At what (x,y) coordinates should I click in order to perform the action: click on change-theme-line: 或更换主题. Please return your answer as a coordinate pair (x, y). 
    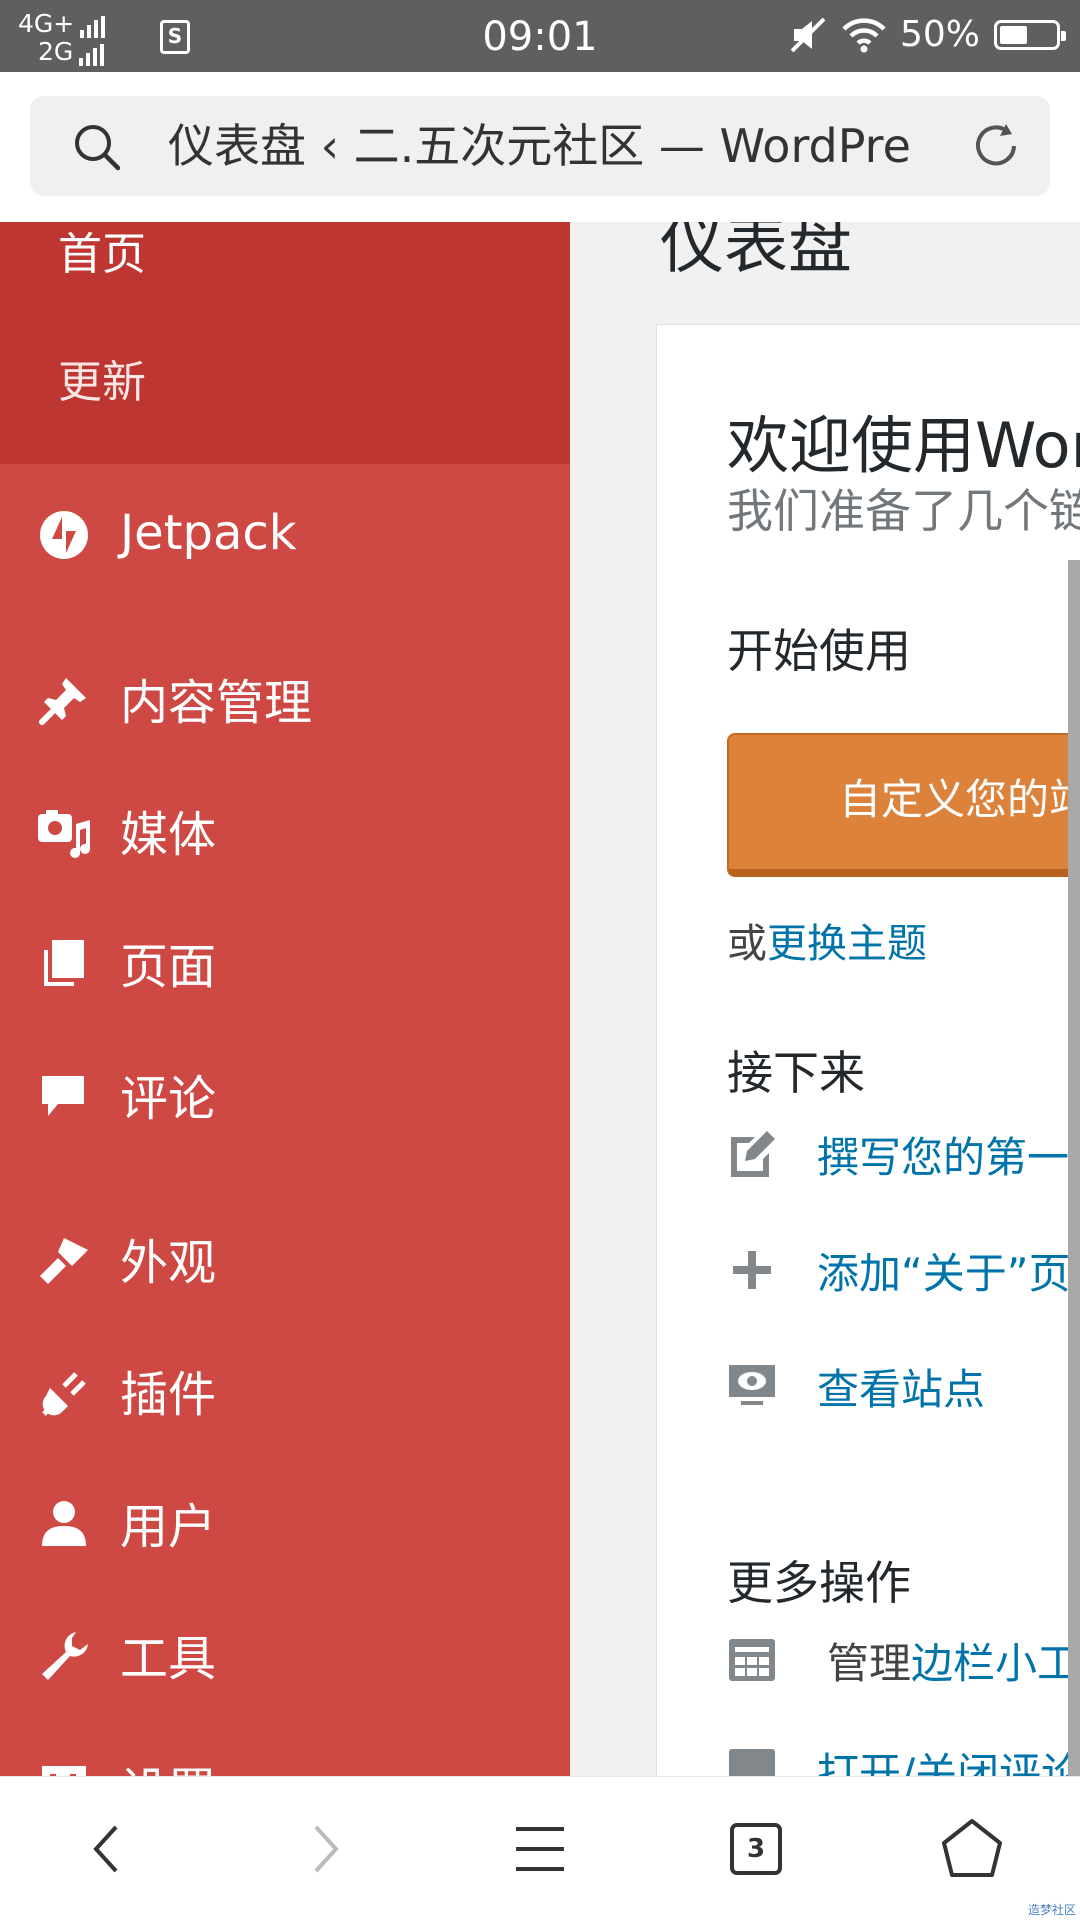
    Looking at the image, I should click on (827, 940).